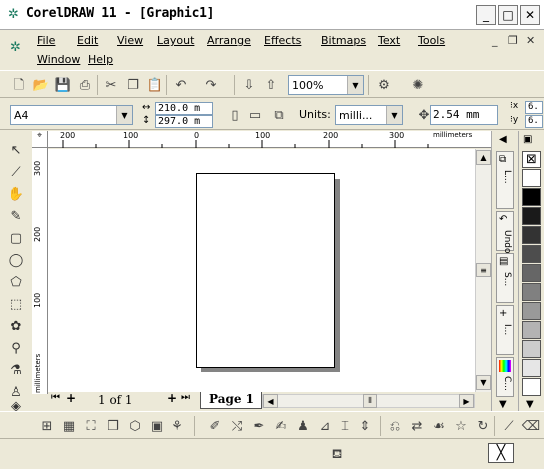 The image size is (544, 469). What do you see at coordinates (503, 139) in the screenshot?
I see `docker-collapse-icon: ◀` at bounding box center [503, 139].